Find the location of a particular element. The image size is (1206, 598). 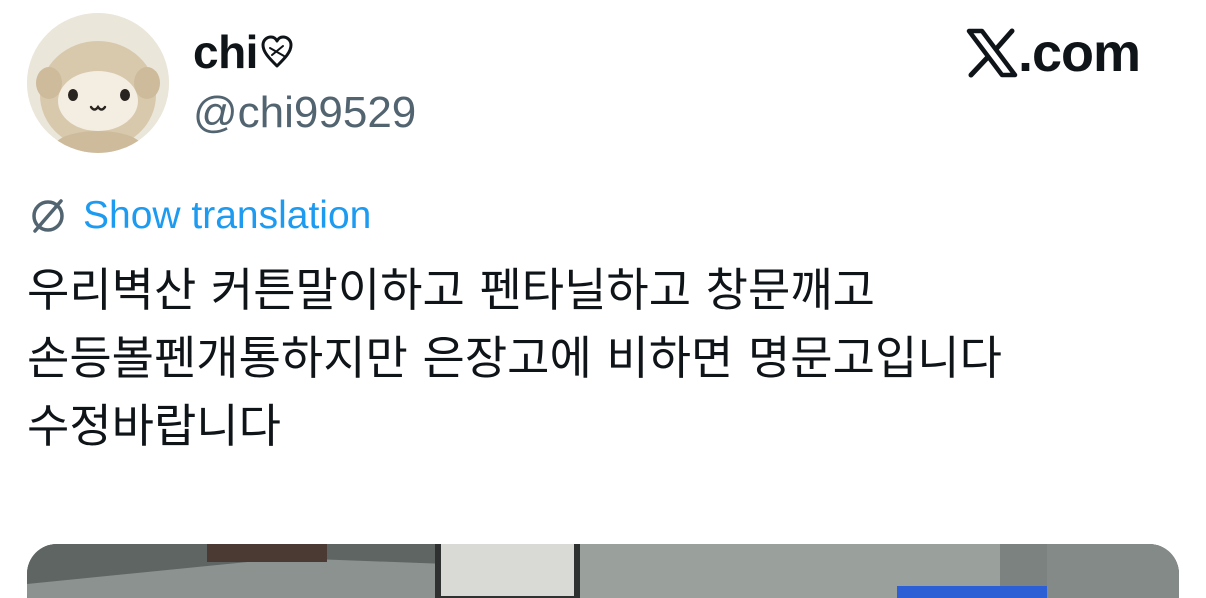

photo-preview is located at coordinates (603, 571).